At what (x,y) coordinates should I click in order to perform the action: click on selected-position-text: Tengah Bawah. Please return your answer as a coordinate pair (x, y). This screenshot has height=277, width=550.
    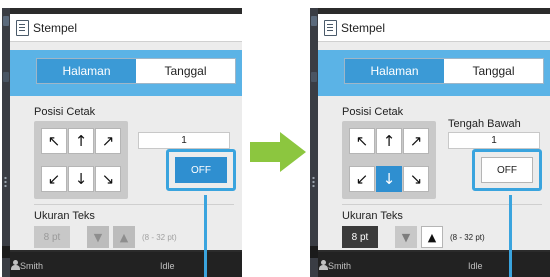
    Looking at the image, I should click on (484, 124).